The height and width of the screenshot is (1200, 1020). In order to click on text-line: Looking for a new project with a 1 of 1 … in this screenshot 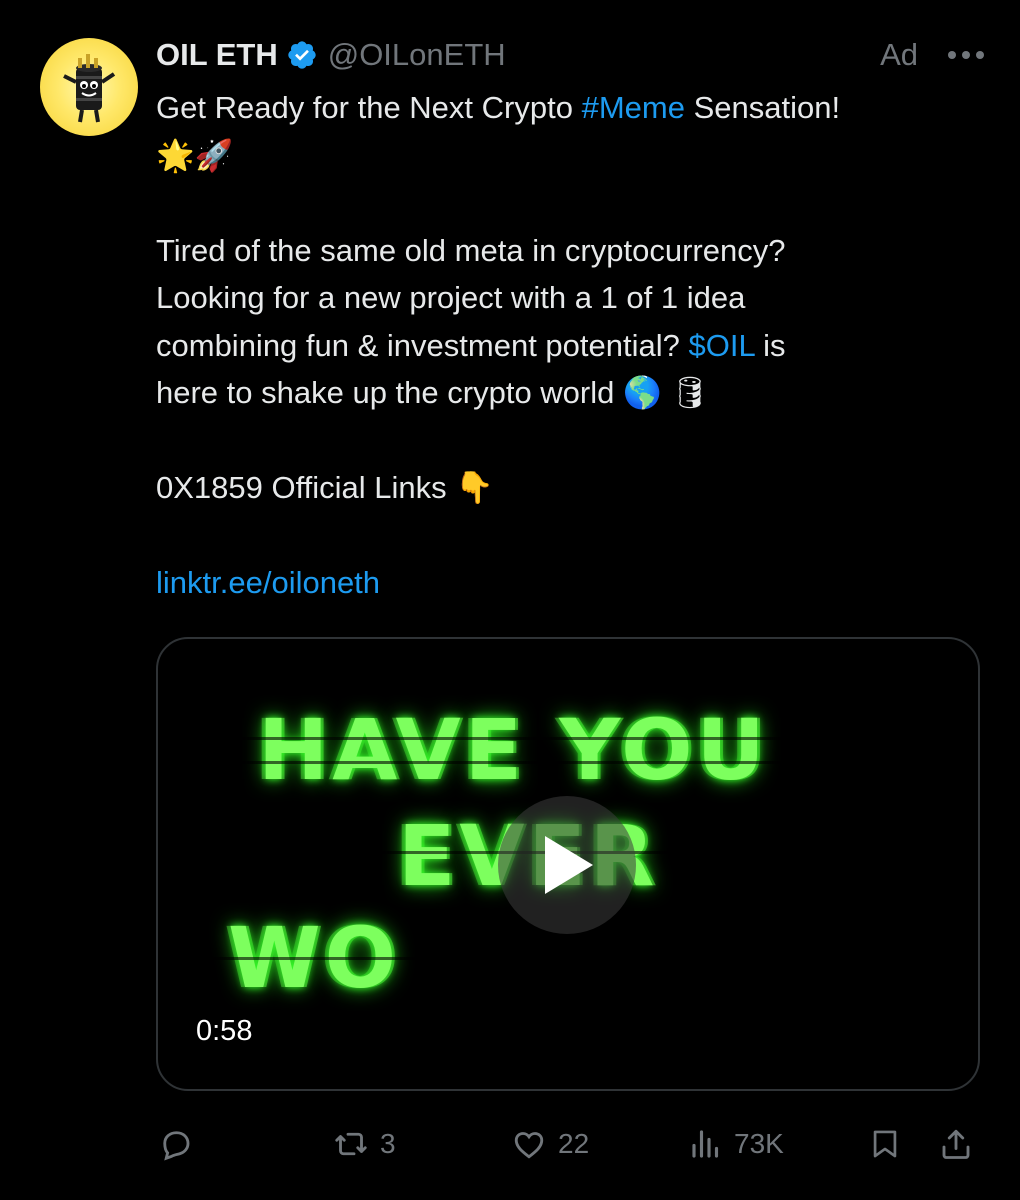, I will do `click(451, 297)`.